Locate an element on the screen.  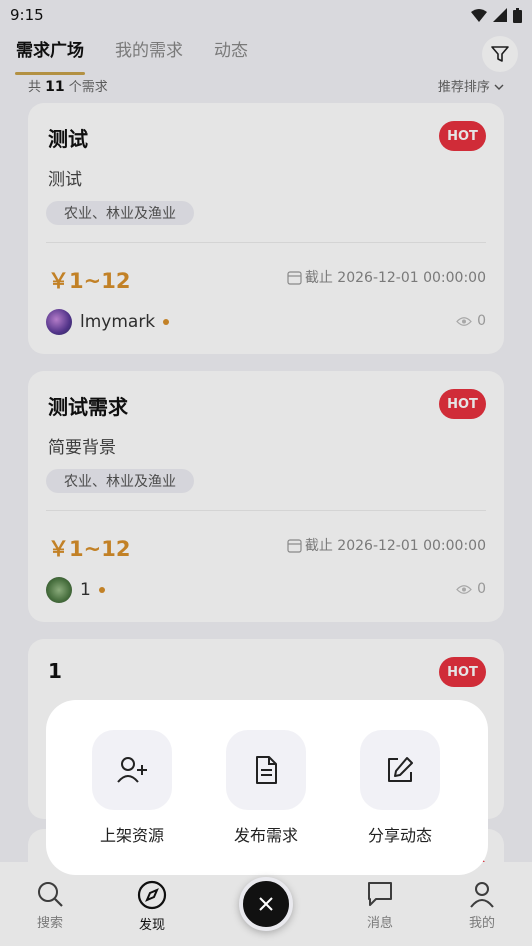
edit-icon is located at coordinates (400, 770).